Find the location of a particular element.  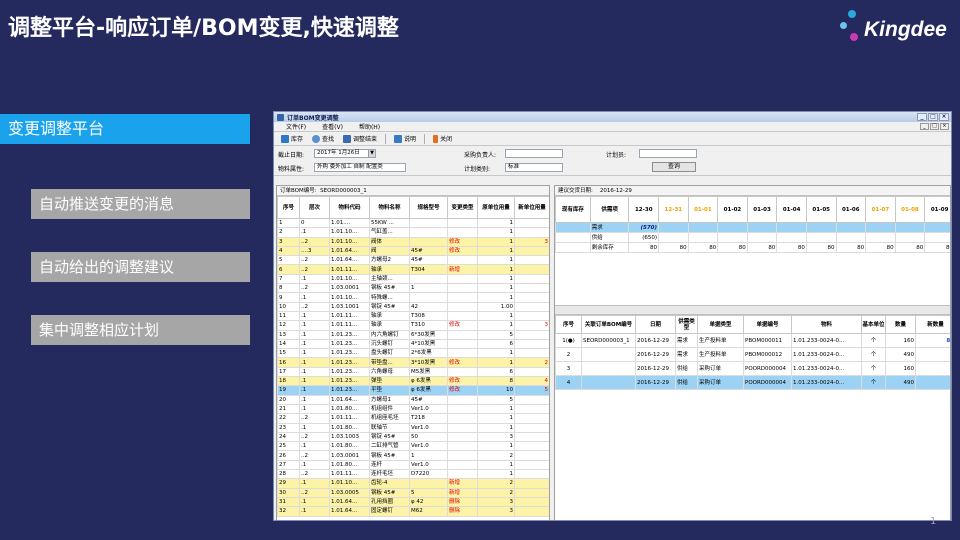

query-button: 查询 is located at coordinates (674, 167).